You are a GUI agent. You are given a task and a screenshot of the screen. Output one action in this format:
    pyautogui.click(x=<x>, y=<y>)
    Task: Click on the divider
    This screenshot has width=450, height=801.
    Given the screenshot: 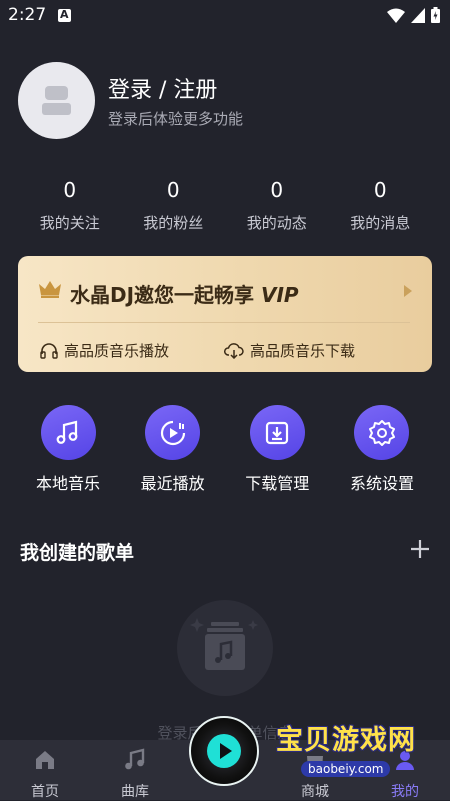 What is the action you would take?
    pyautogui.click(x=224, y=322)
    